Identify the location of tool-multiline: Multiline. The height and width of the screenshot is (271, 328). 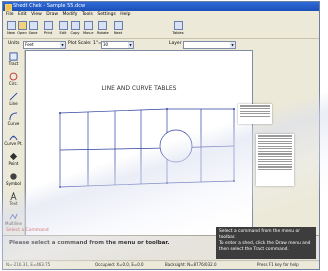
(13, 220).